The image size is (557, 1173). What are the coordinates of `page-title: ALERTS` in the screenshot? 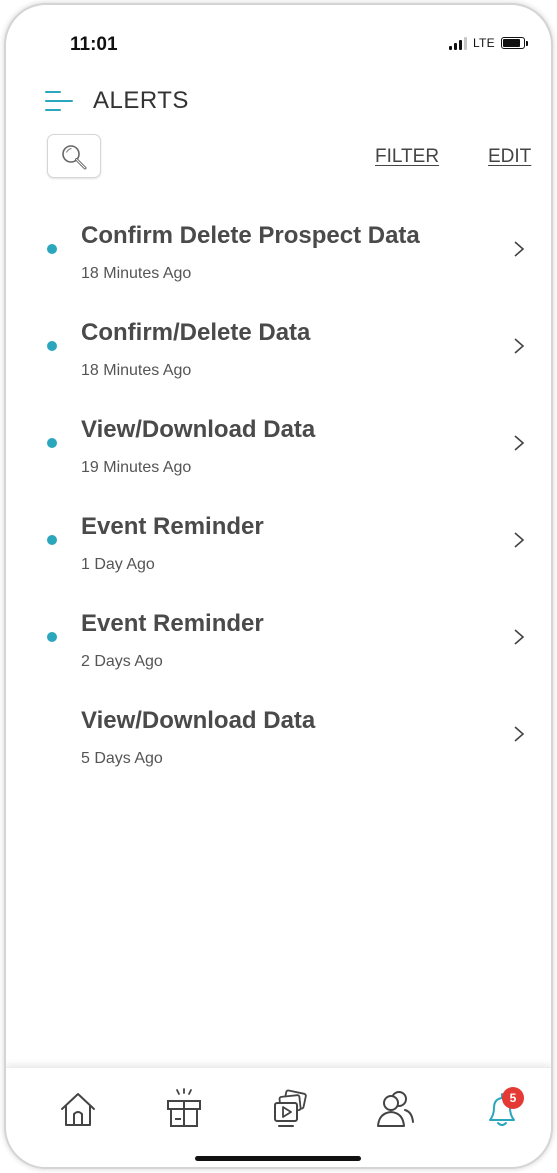 It's located at (141, 100).